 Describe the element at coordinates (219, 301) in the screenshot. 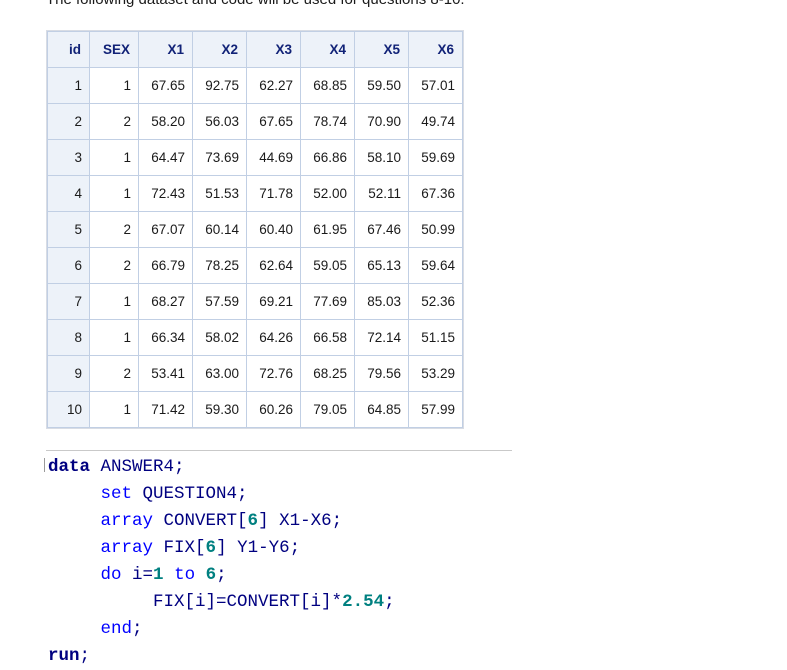

I see `cell-x2: 57.59` at that location.